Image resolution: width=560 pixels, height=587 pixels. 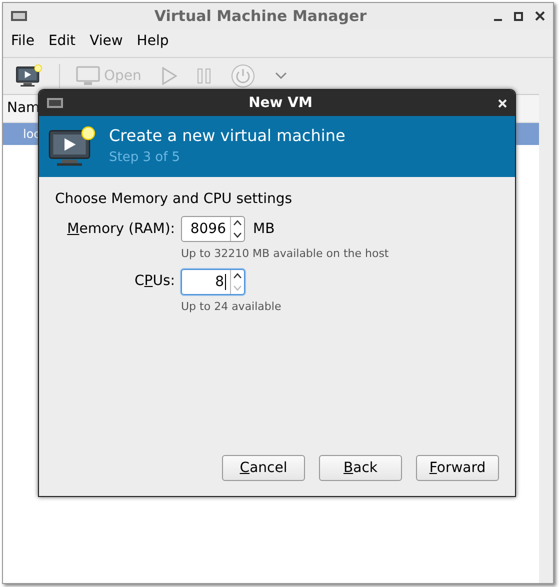 What do you see at coordinates (174, 199) in the screenshot?
I see `section-title: Choose Memory and CPU settings` at bounding box center [174, 199].